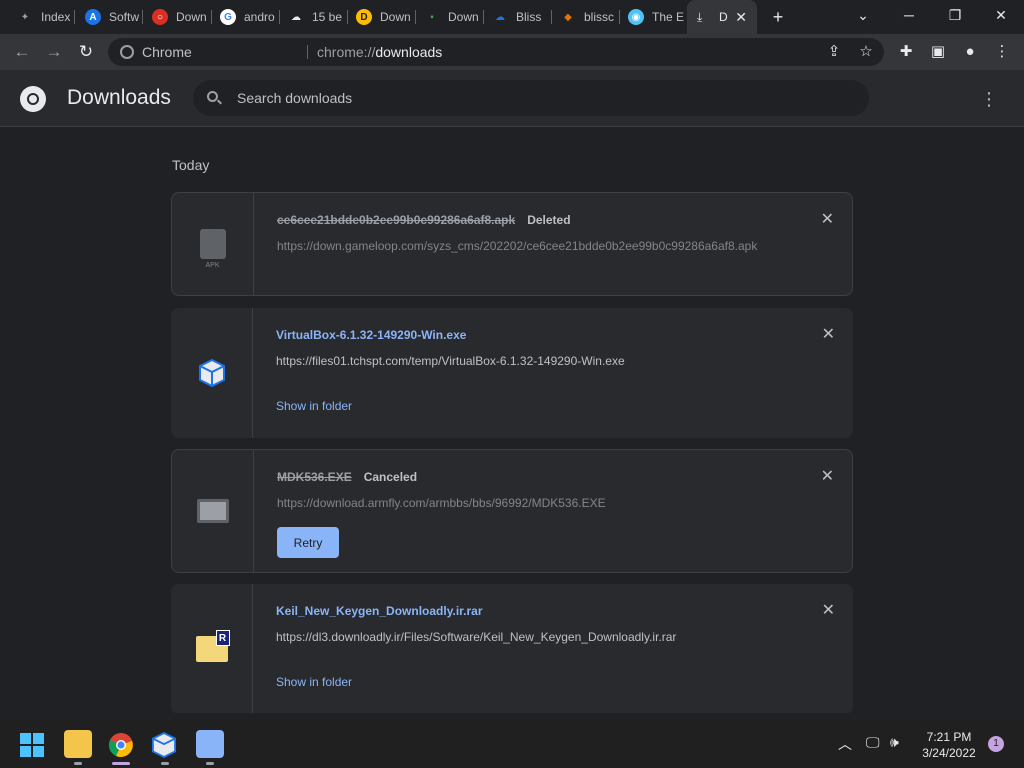 The width and height of the screenshot is (1024, 768). I want to click on show-hidden-icons-chevron-icon: ︿, so click(845, 744).